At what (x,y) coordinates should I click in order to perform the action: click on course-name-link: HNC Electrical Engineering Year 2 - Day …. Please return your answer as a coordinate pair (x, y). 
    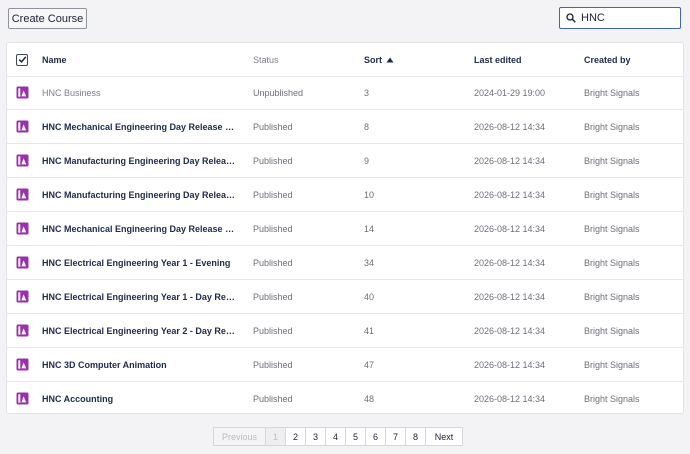
    Looking at the image, I should click on (139, 330).